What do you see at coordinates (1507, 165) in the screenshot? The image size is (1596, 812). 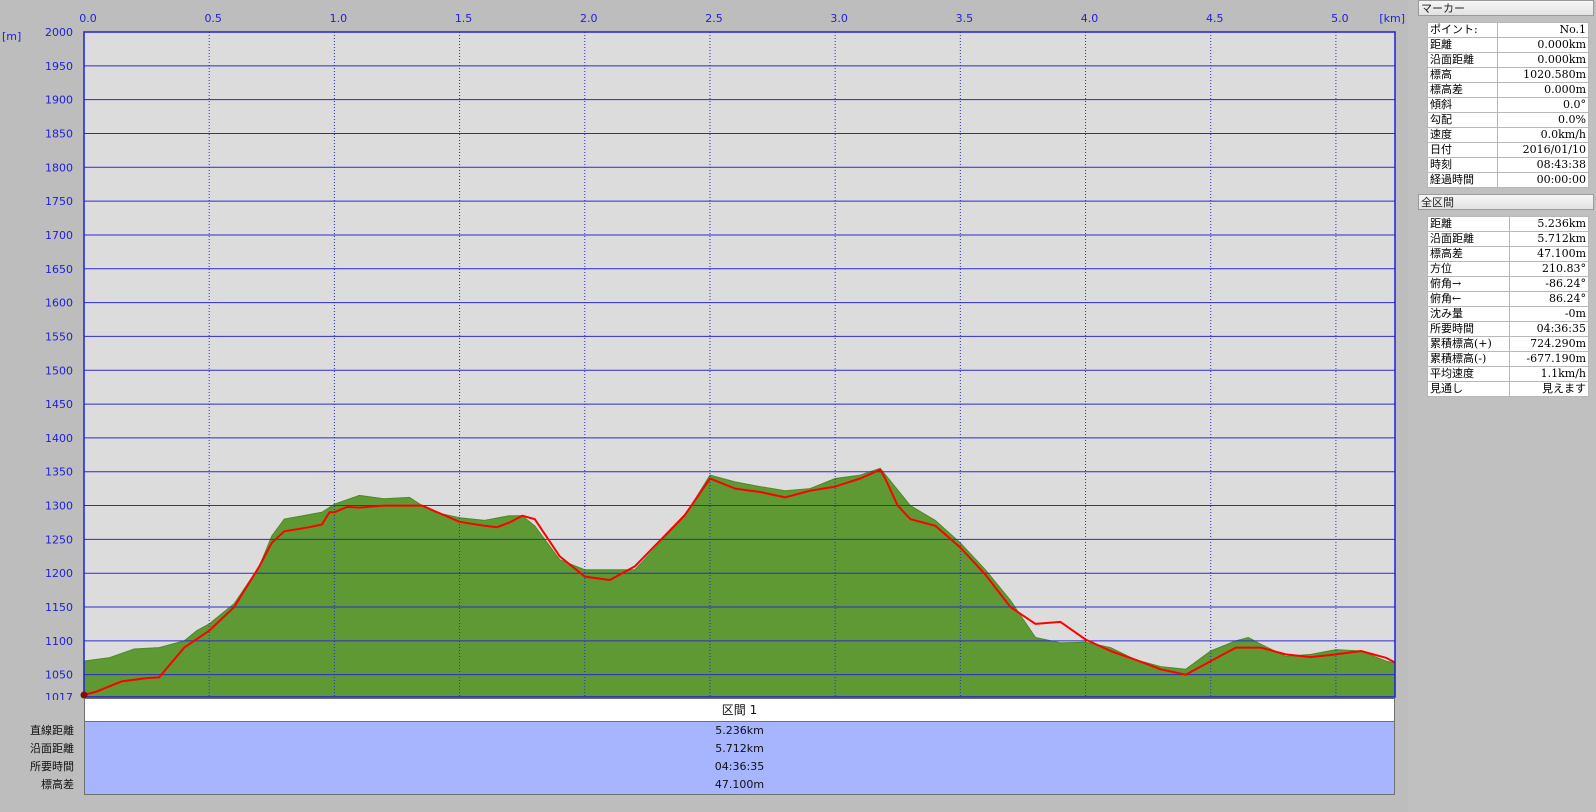 I see `marker-row-time: 時刻 08:43:38` at bounding box center [1507, 165].